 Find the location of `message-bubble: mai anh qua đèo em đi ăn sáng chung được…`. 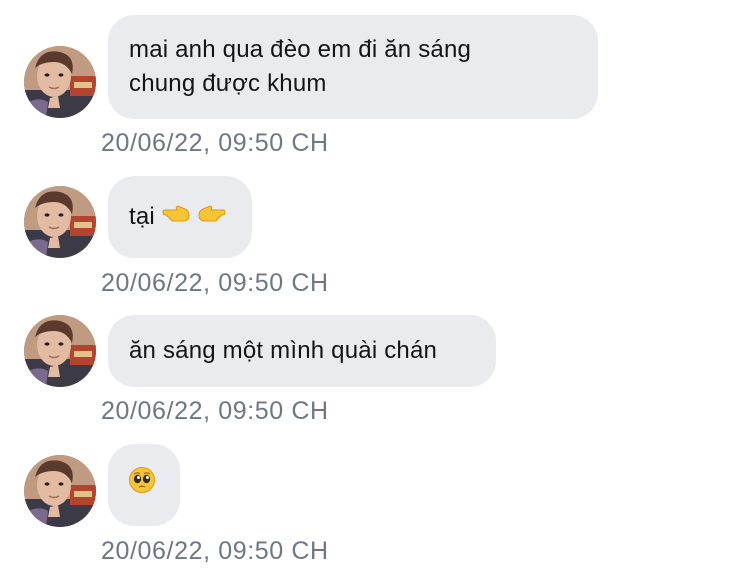

message-bubble: mai anh qua đèo em đi ăn sáng chung được… is located at coordinates (353, 67).